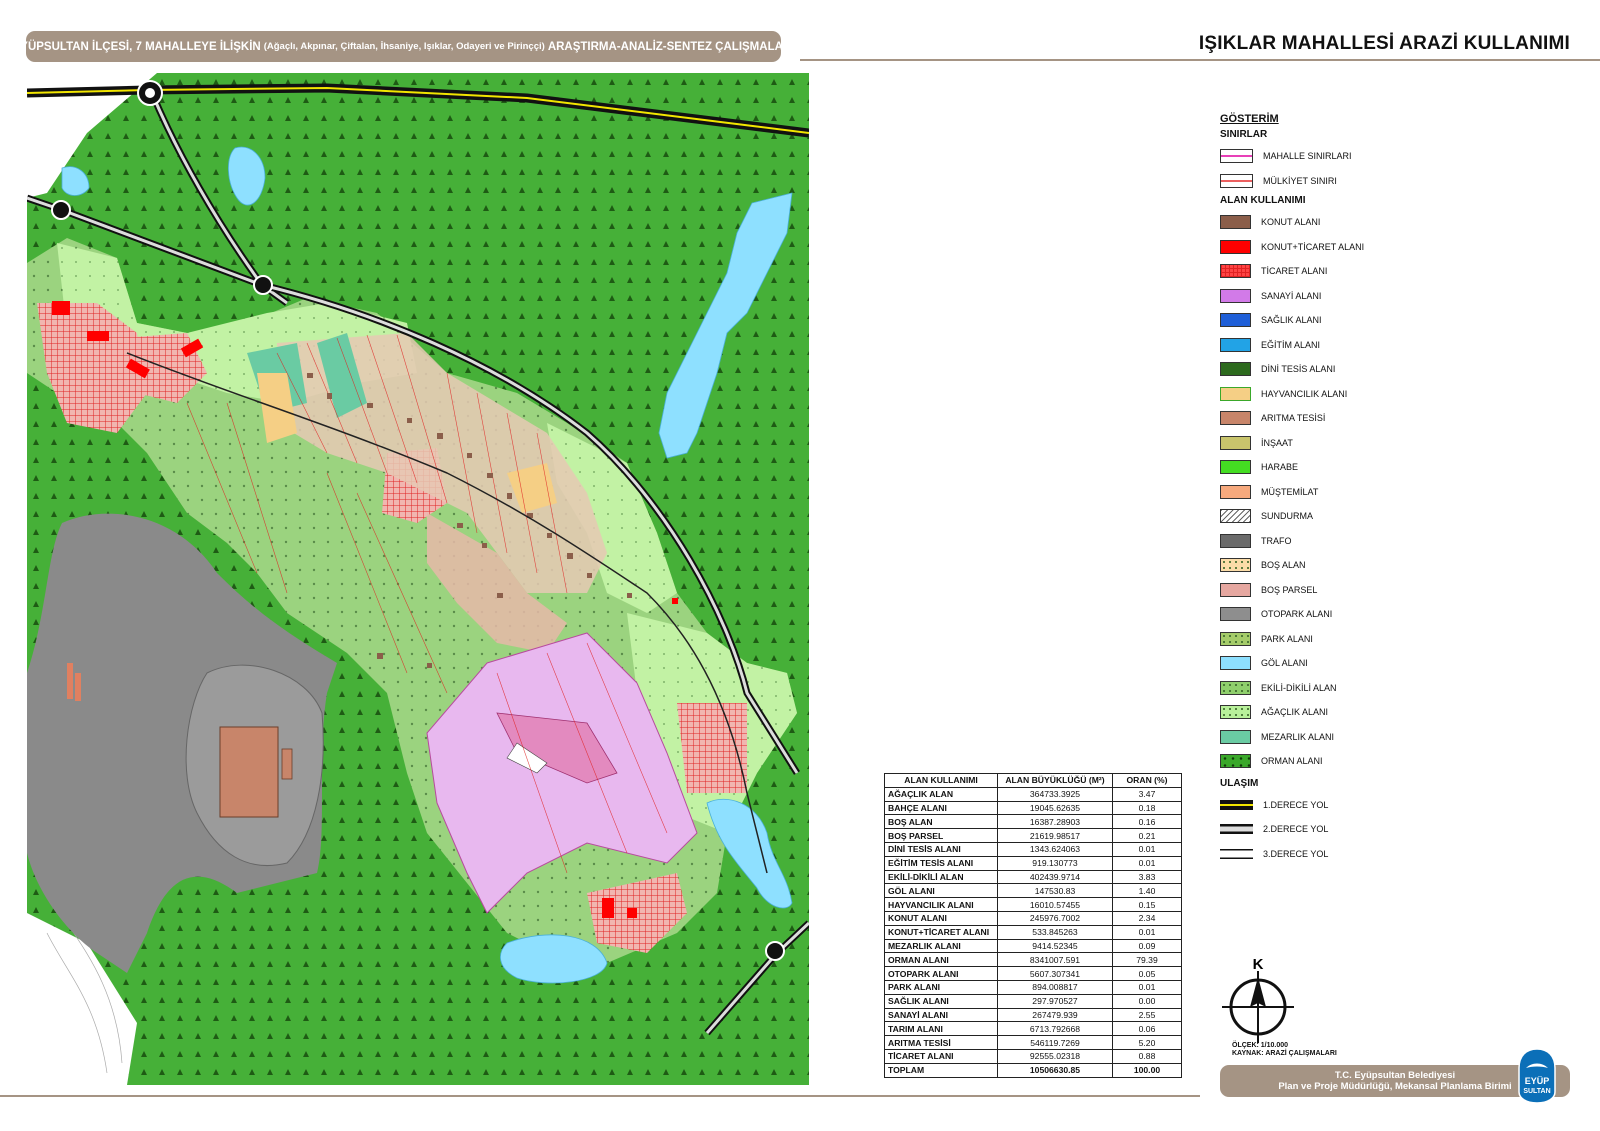 Image resolution: width=1600 pixels, height=1131 pixels. What do you see at coordinates (1055, 822) in the screenshot?
I see `table-cell: 16387.28903` at bounding box center [1055, 822].